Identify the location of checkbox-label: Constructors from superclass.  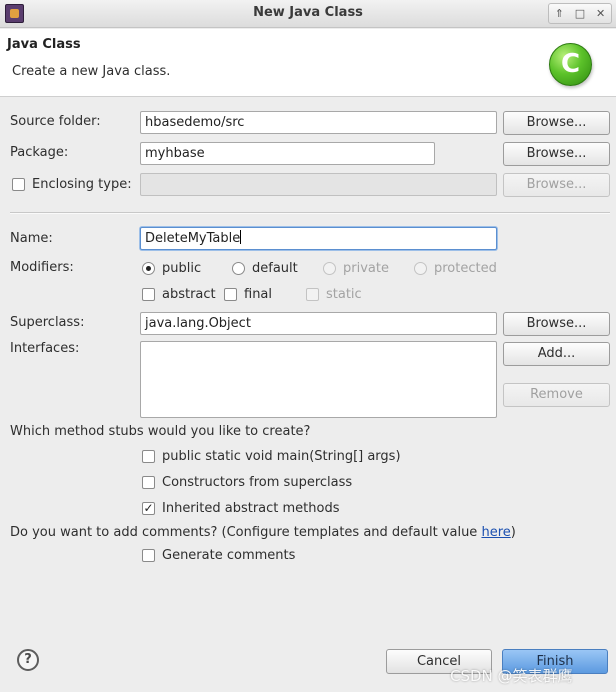
(257, 482).